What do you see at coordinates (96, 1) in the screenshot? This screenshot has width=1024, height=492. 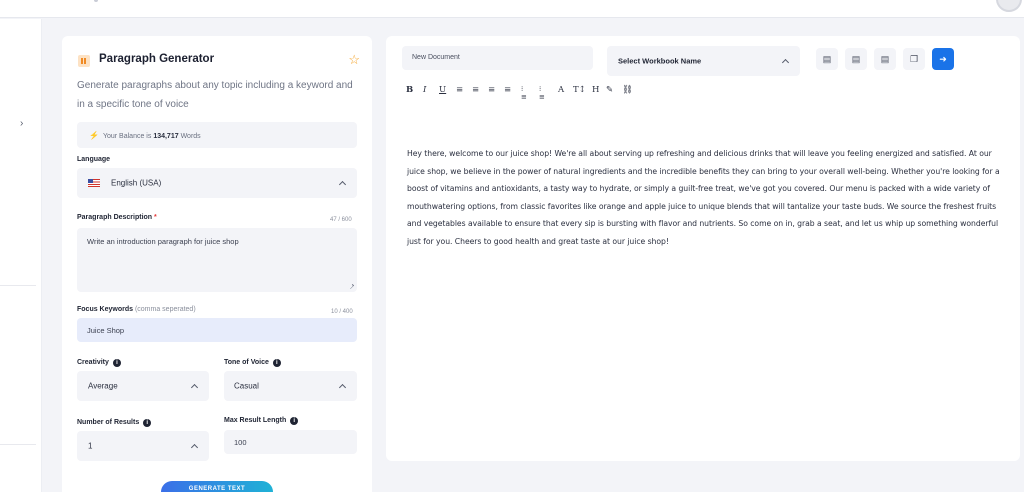 I see `top-bar-indicator` at bounding box center [96, 1].